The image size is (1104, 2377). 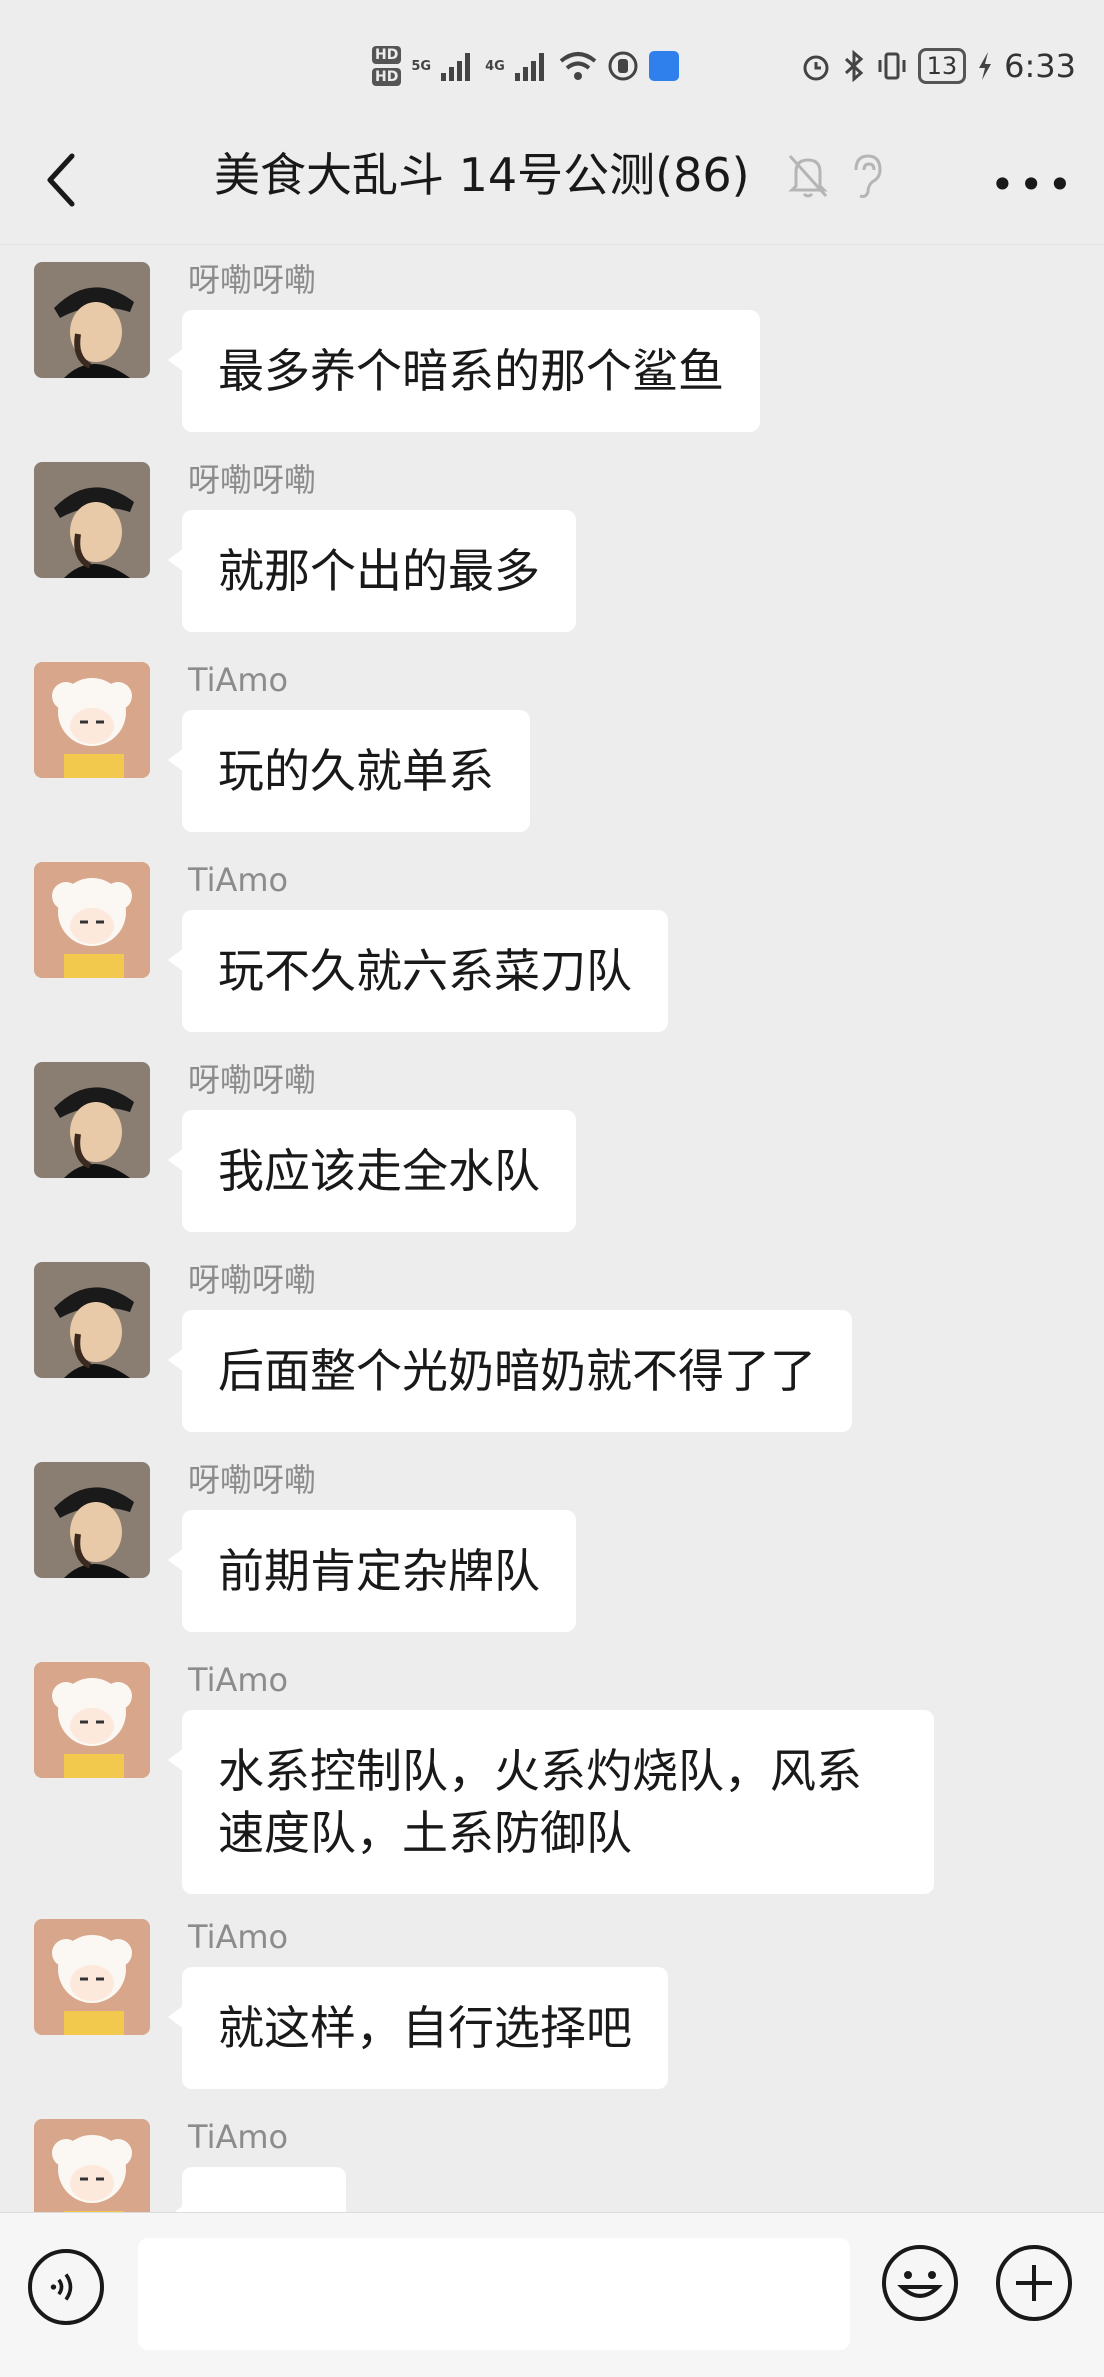 I want to click on charging-icon, so click(x=985, y=66).